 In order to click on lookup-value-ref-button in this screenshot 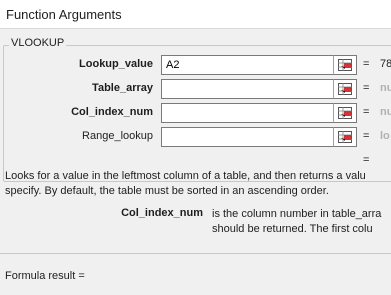, I will do `click(345, 65)`.